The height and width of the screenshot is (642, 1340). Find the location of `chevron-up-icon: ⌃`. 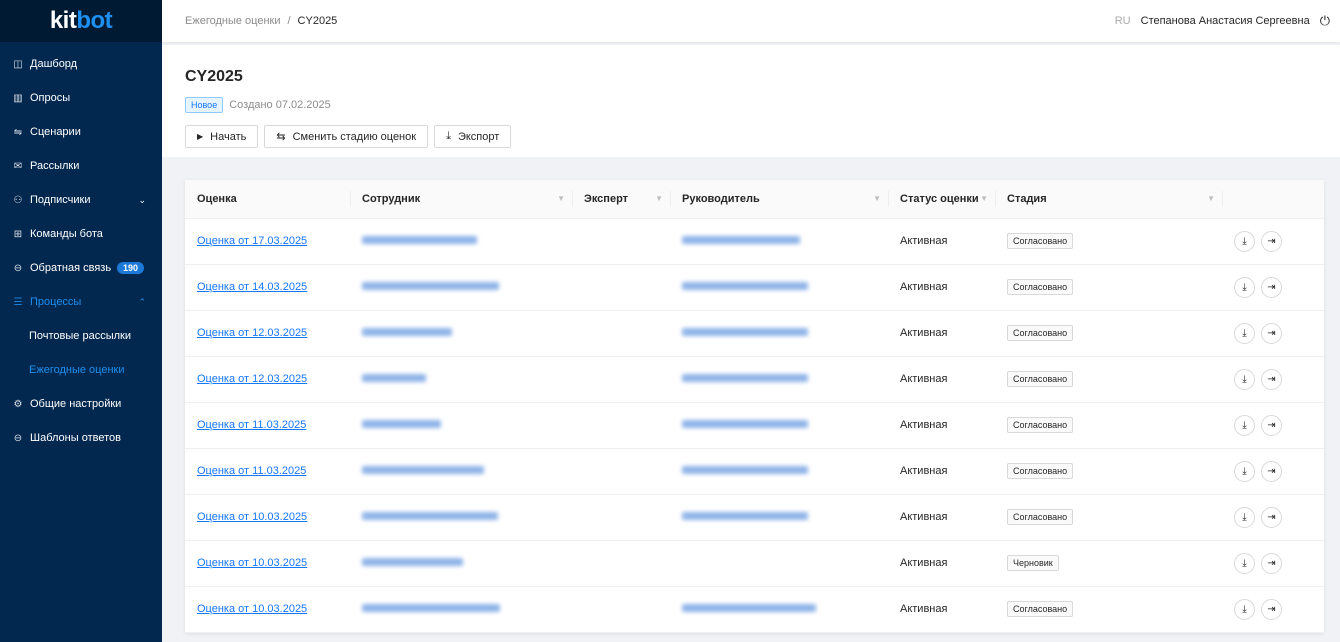

chevron-up-icon: ⌃ is located at coordinates (142, 302).